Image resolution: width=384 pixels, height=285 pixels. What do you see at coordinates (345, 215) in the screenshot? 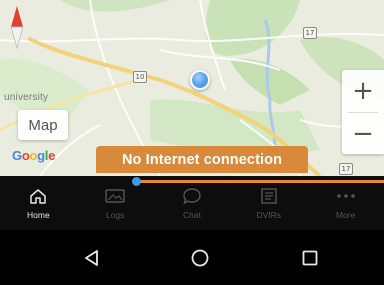
I see `nav-label: More` at bounding box center [345, 215].